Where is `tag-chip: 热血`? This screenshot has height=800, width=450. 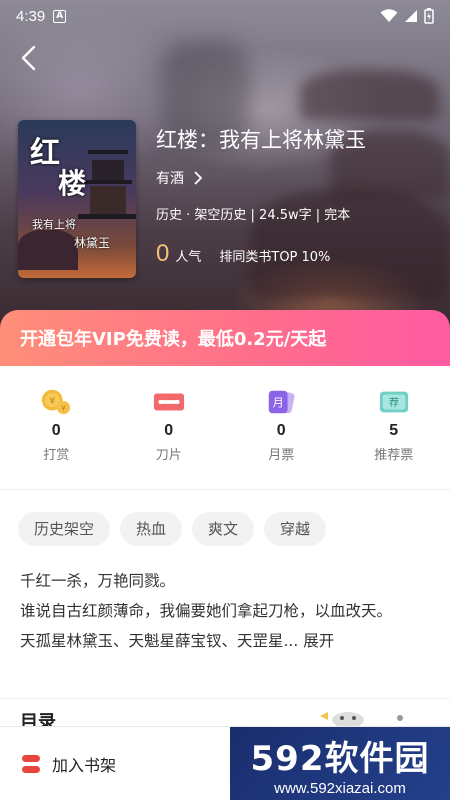
tag-chip: 热血 is located at coordinates (151, 529).